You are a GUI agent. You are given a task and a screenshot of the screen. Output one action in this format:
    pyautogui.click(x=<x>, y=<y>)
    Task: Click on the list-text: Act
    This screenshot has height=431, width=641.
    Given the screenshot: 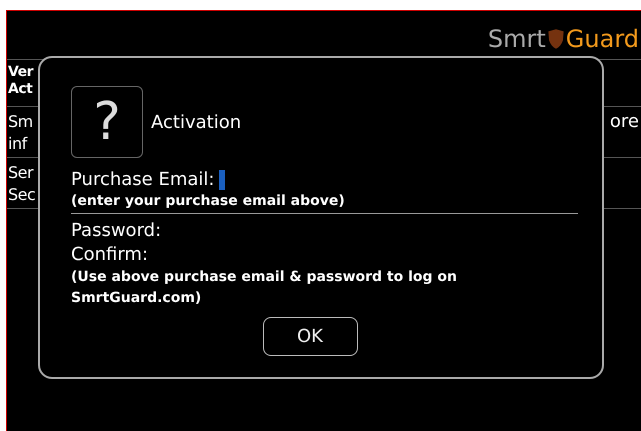 What is the action you would take?
    pyautogui.click(x=20, y=89)
    